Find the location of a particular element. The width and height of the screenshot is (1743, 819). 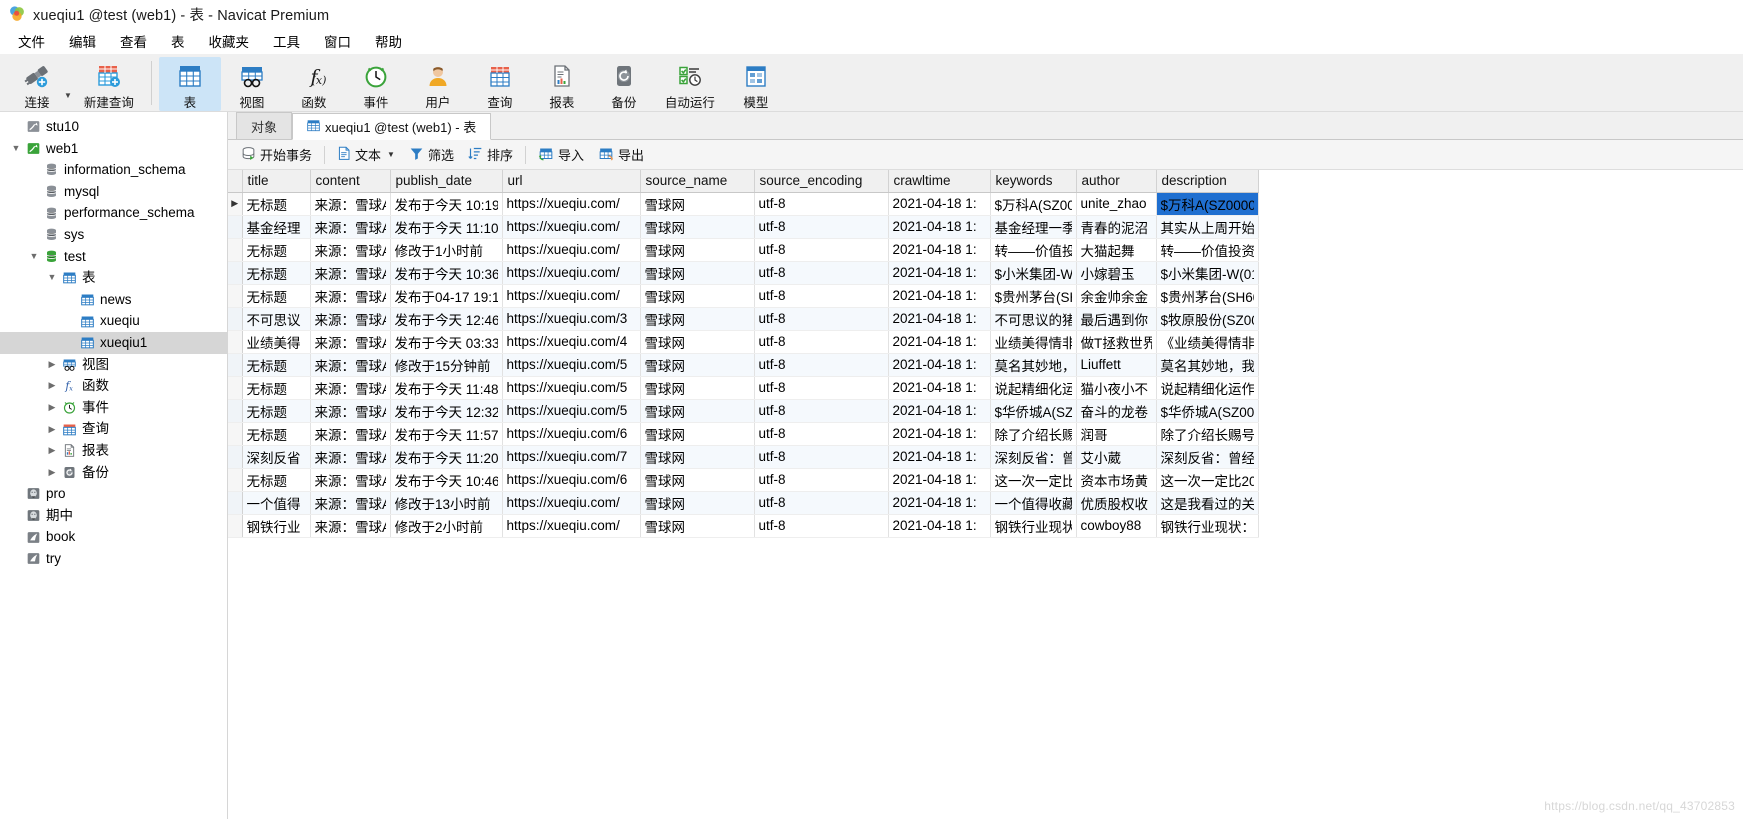

toolbar-connection-button: 连接 is located at coordinates (37, 84).